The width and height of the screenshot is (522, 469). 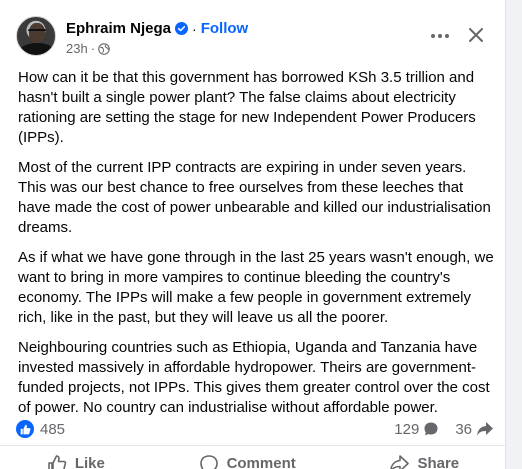 What do you see at coordinates (118, 28) in the screenshot?
I see `author-name: Ephraim Njega` at bounding box center [118, 28].